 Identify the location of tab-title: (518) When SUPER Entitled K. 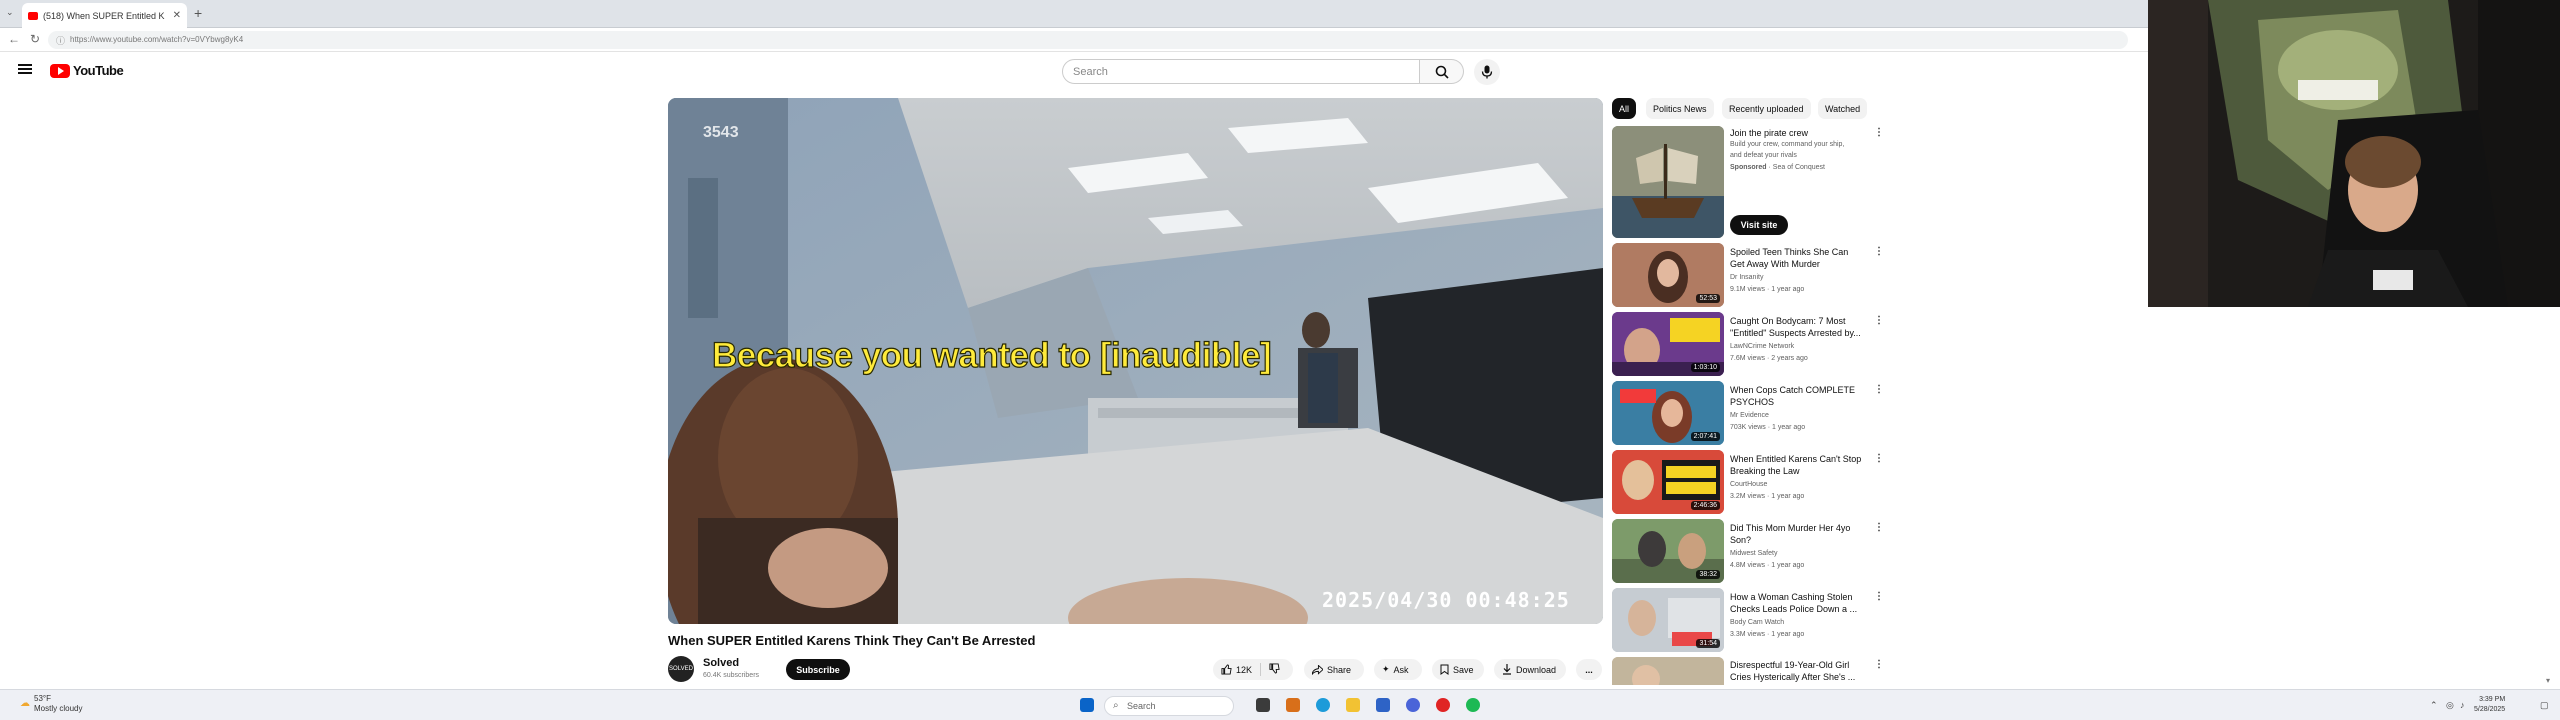
(104, 15).